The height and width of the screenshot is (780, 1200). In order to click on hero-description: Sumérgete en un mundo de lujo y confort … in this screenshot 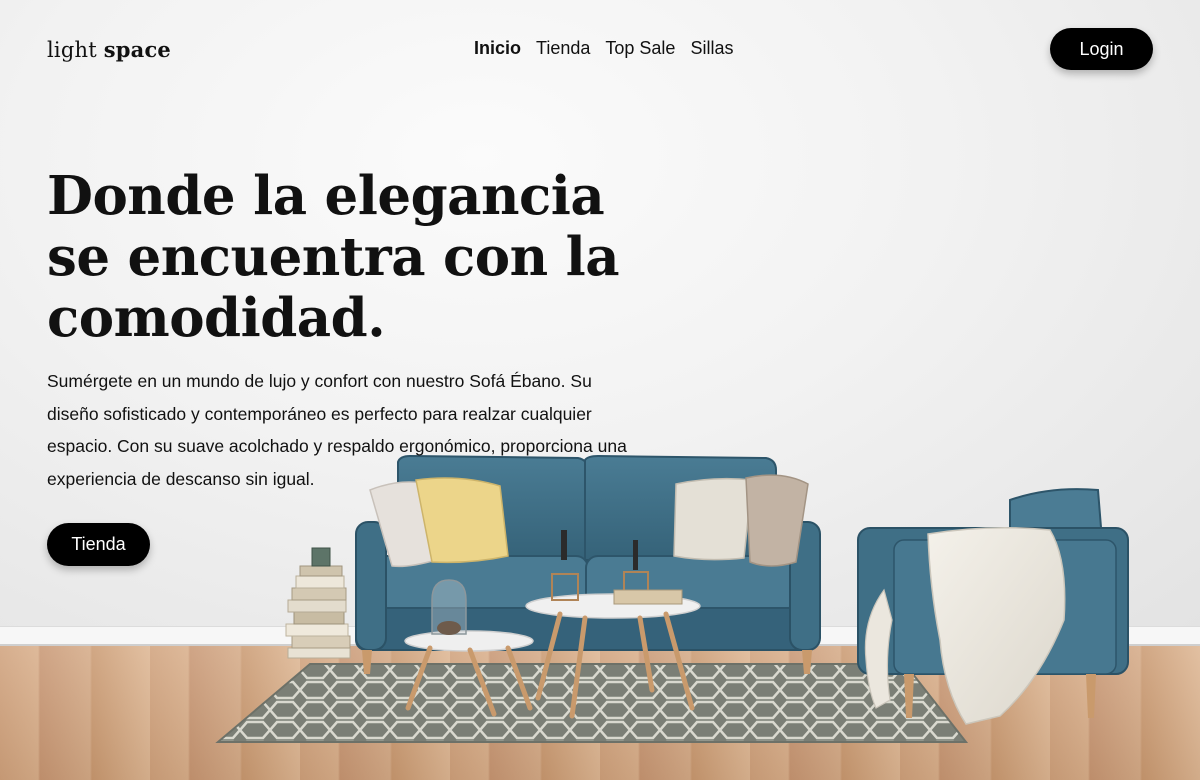, I will do `click(337, 430)`.